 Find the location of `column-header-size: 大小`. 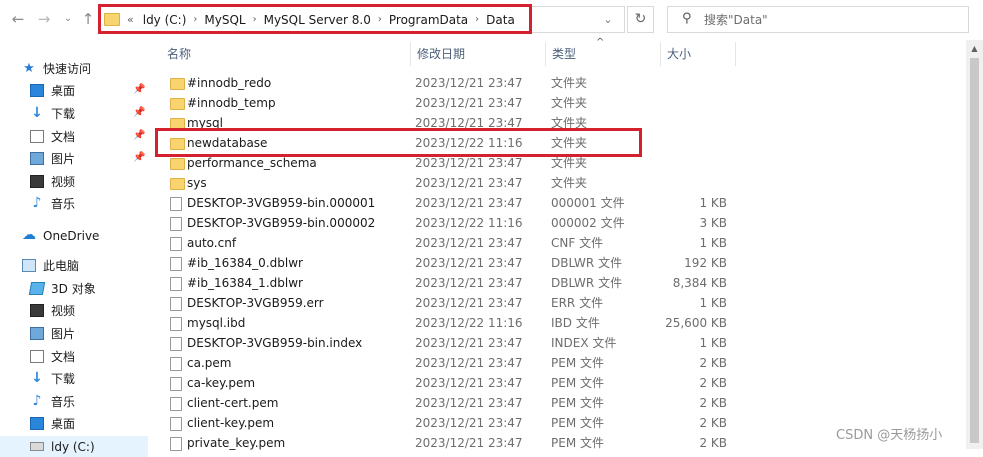

column-header-size: 大小 is located at coordinates (697, 54).